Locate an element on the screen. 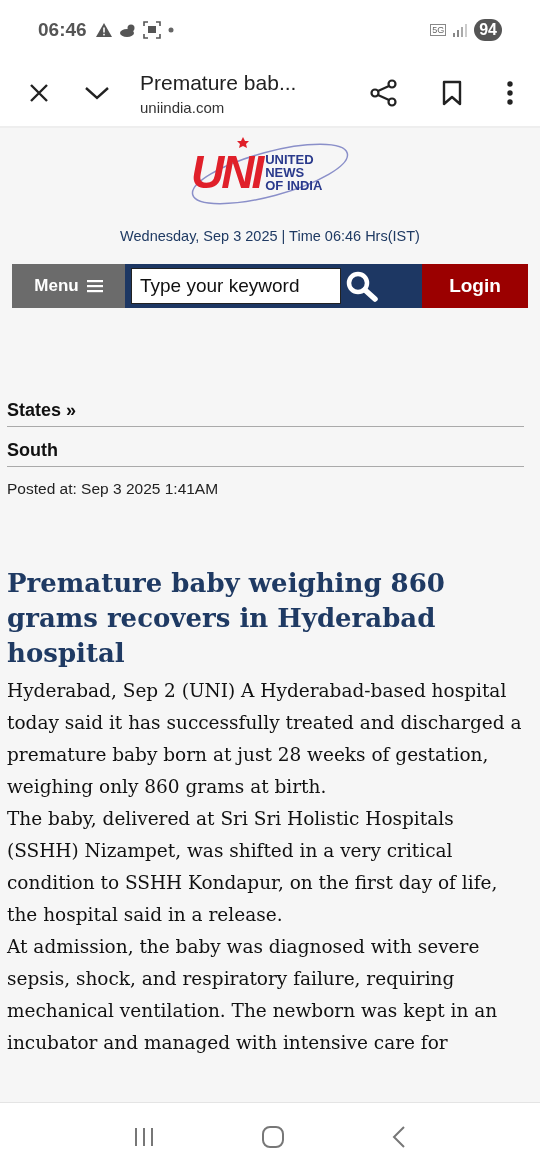 This screenshot has height=1170, width=540. back-icon is located at coordinates (399, 1136).